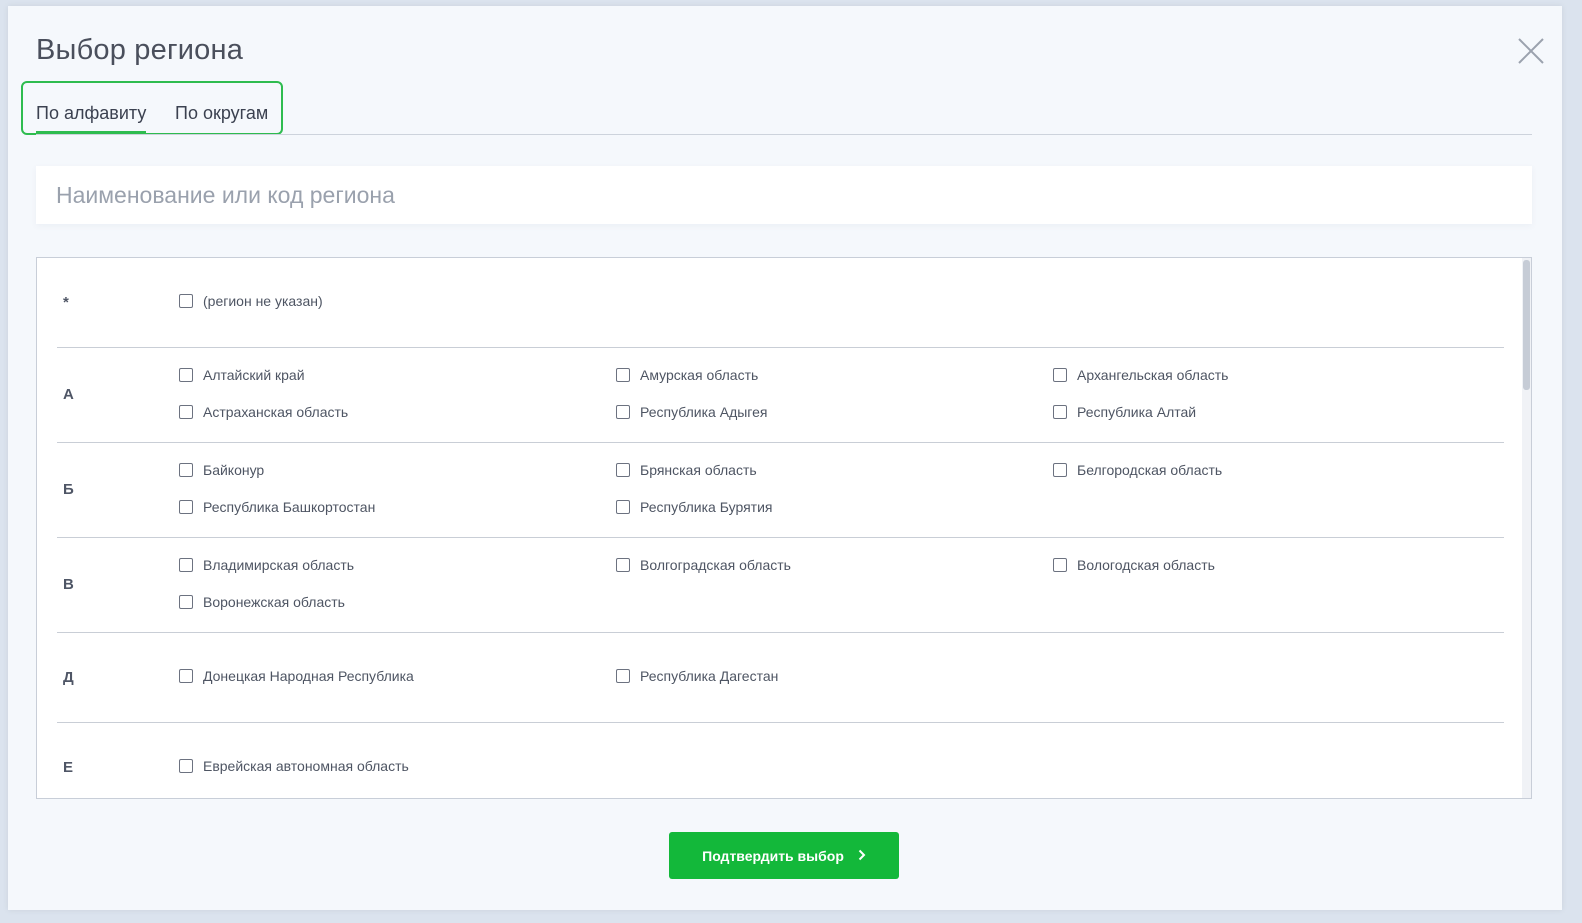 Image resolution: width=1582 pixels, height=923 pixels. I want to click on region-label: (регион не указан), so click(263, 301).